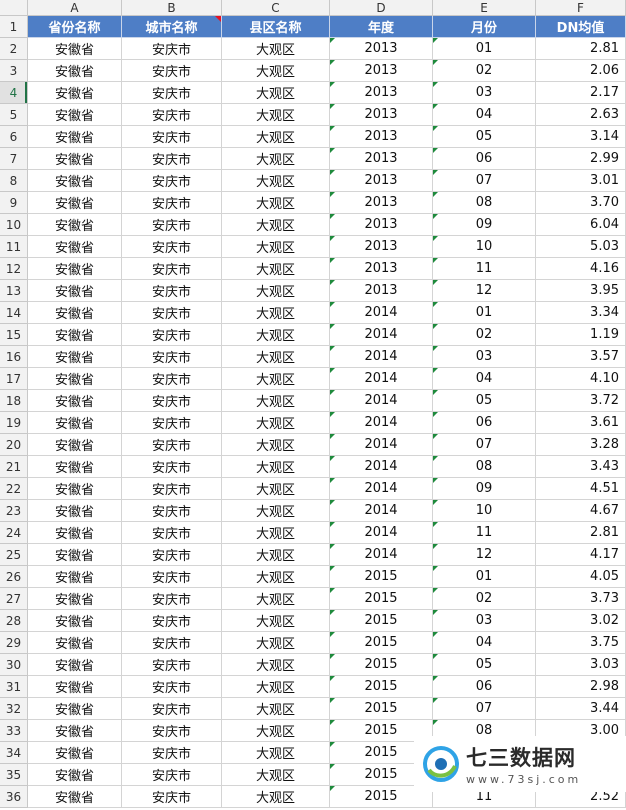  What do you see at coordinates (14, 445) in the screenshot?
I see `row-number: 20` at bounding box center [14, 445].